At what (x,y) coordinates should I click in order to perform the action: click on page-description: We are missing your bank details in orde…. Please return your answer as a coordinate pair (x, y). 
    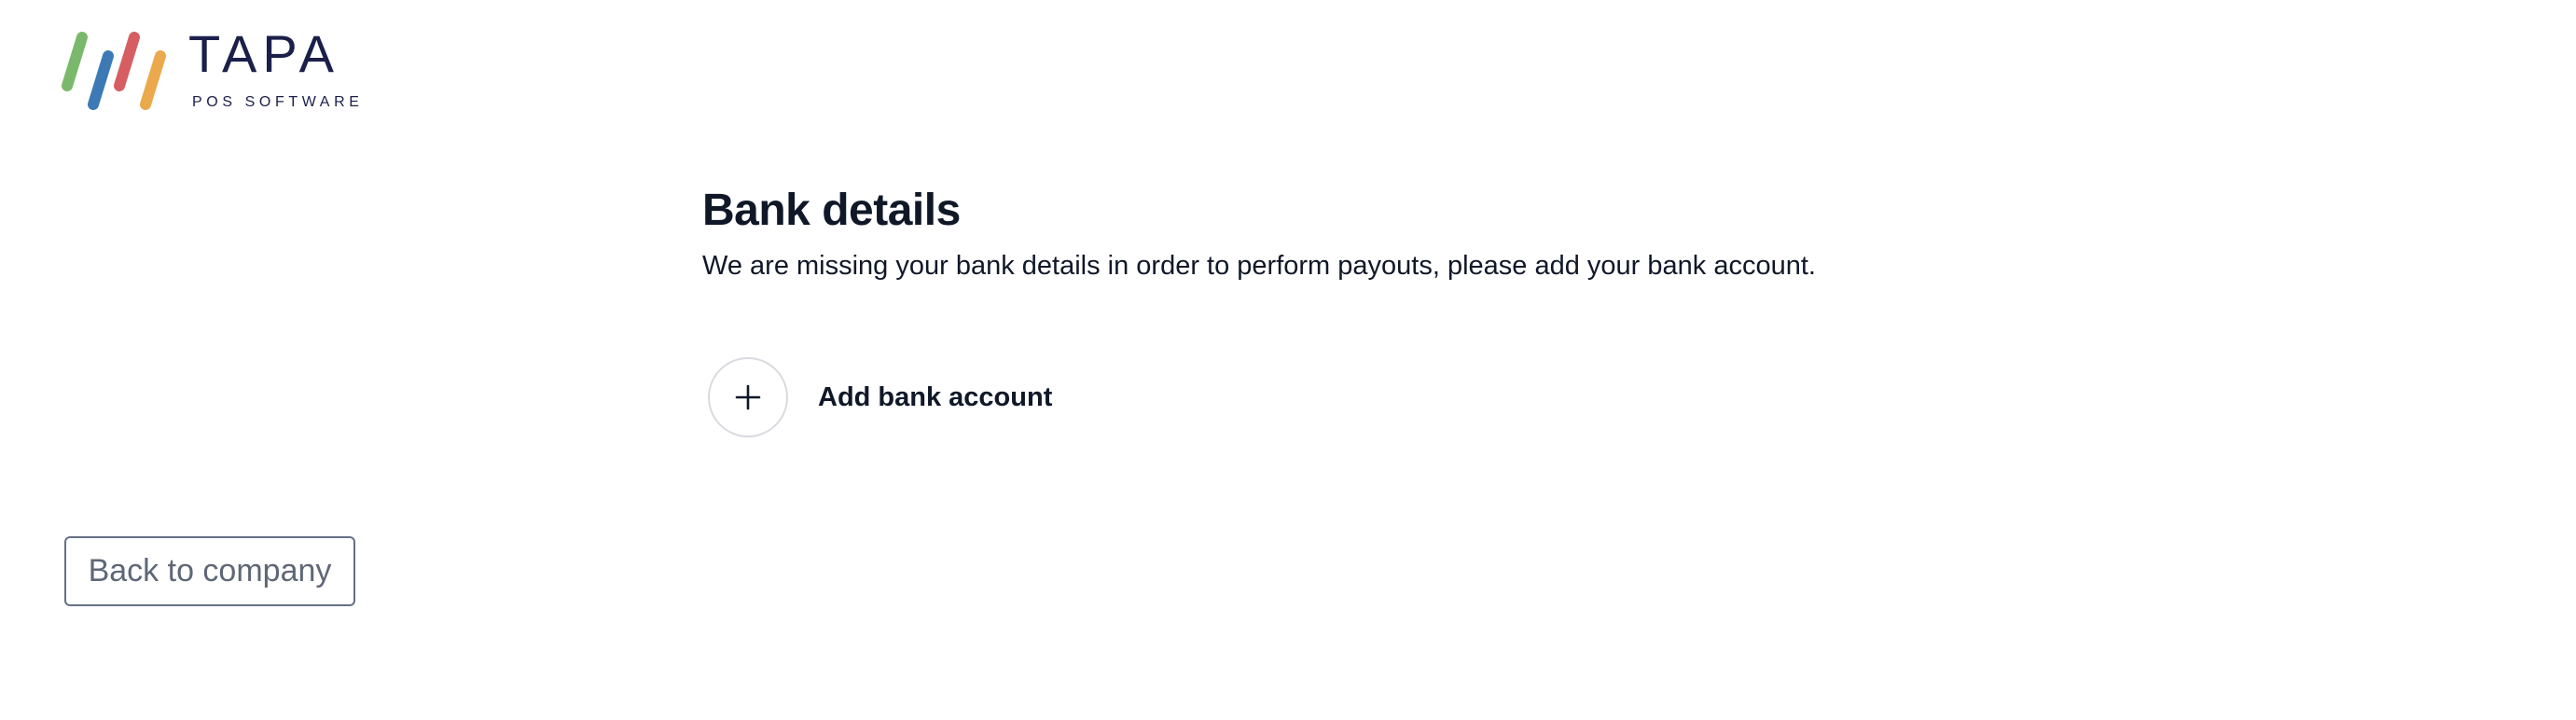
    Looking at the image, I should click on (1259, 265).